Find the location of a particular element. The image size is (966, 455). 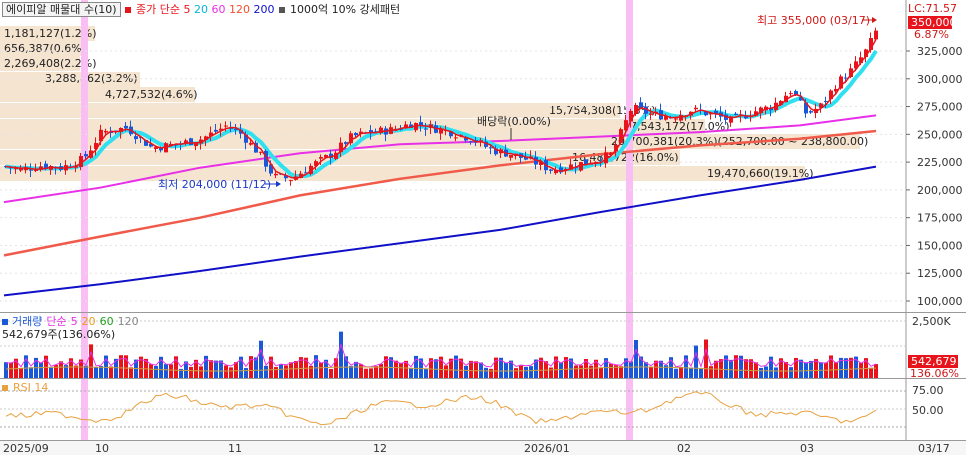

rsi-axis-75: 75.00 is located at coordinates (928, 390).